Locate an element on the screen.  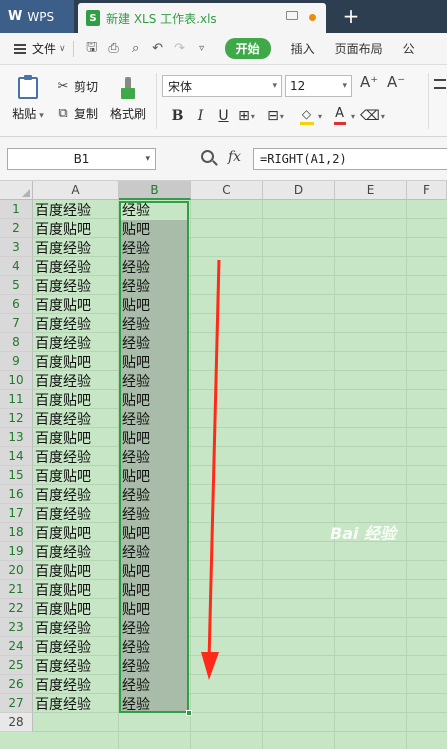
row-header-21: 21 is located at coordinates (16, 589).